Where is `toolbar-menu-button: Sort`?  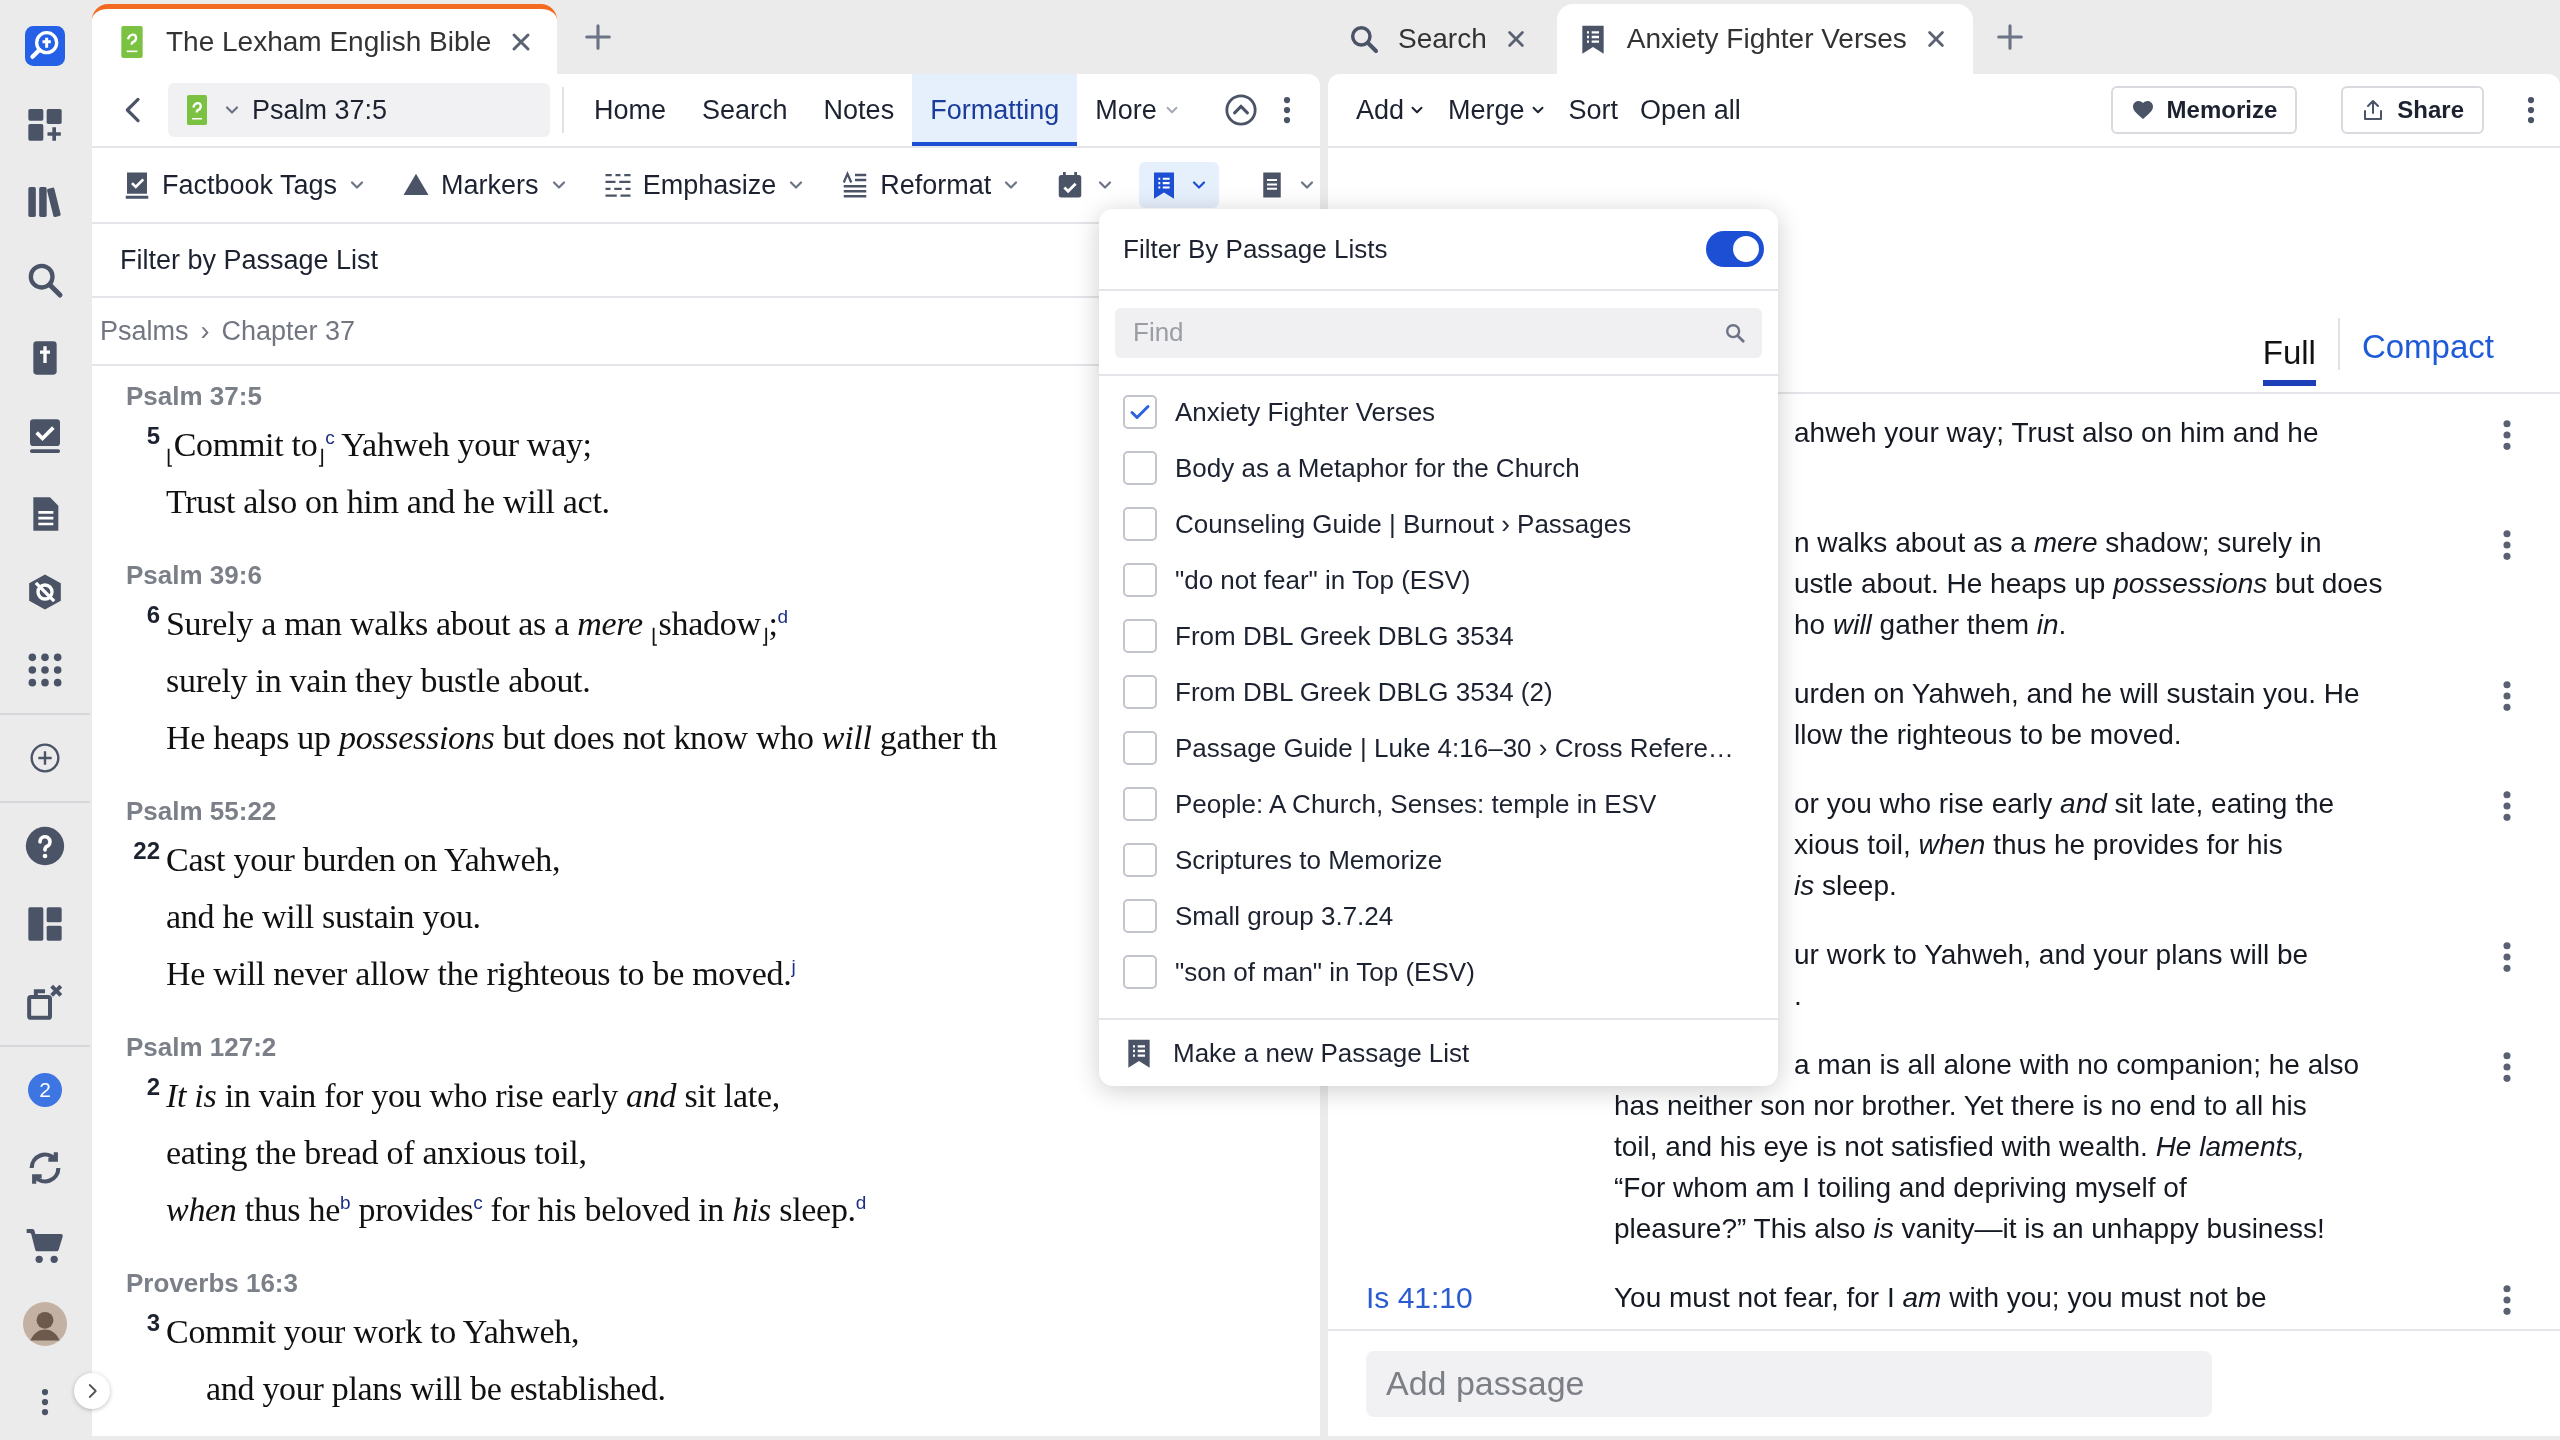
toolbar-menu-button: Sort is located at coordinates (1593, 110).